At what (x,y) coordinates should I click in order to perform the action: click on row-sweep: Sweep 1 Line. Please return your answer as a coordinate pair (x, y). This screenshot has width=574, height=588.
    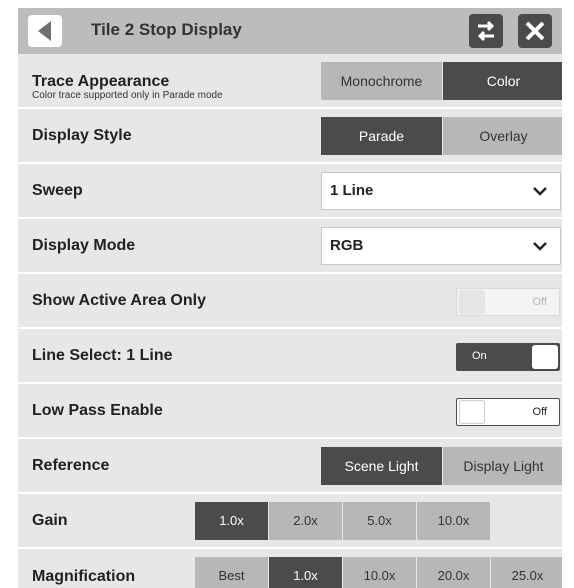
    Looking at the image, I should click on (290, 191).